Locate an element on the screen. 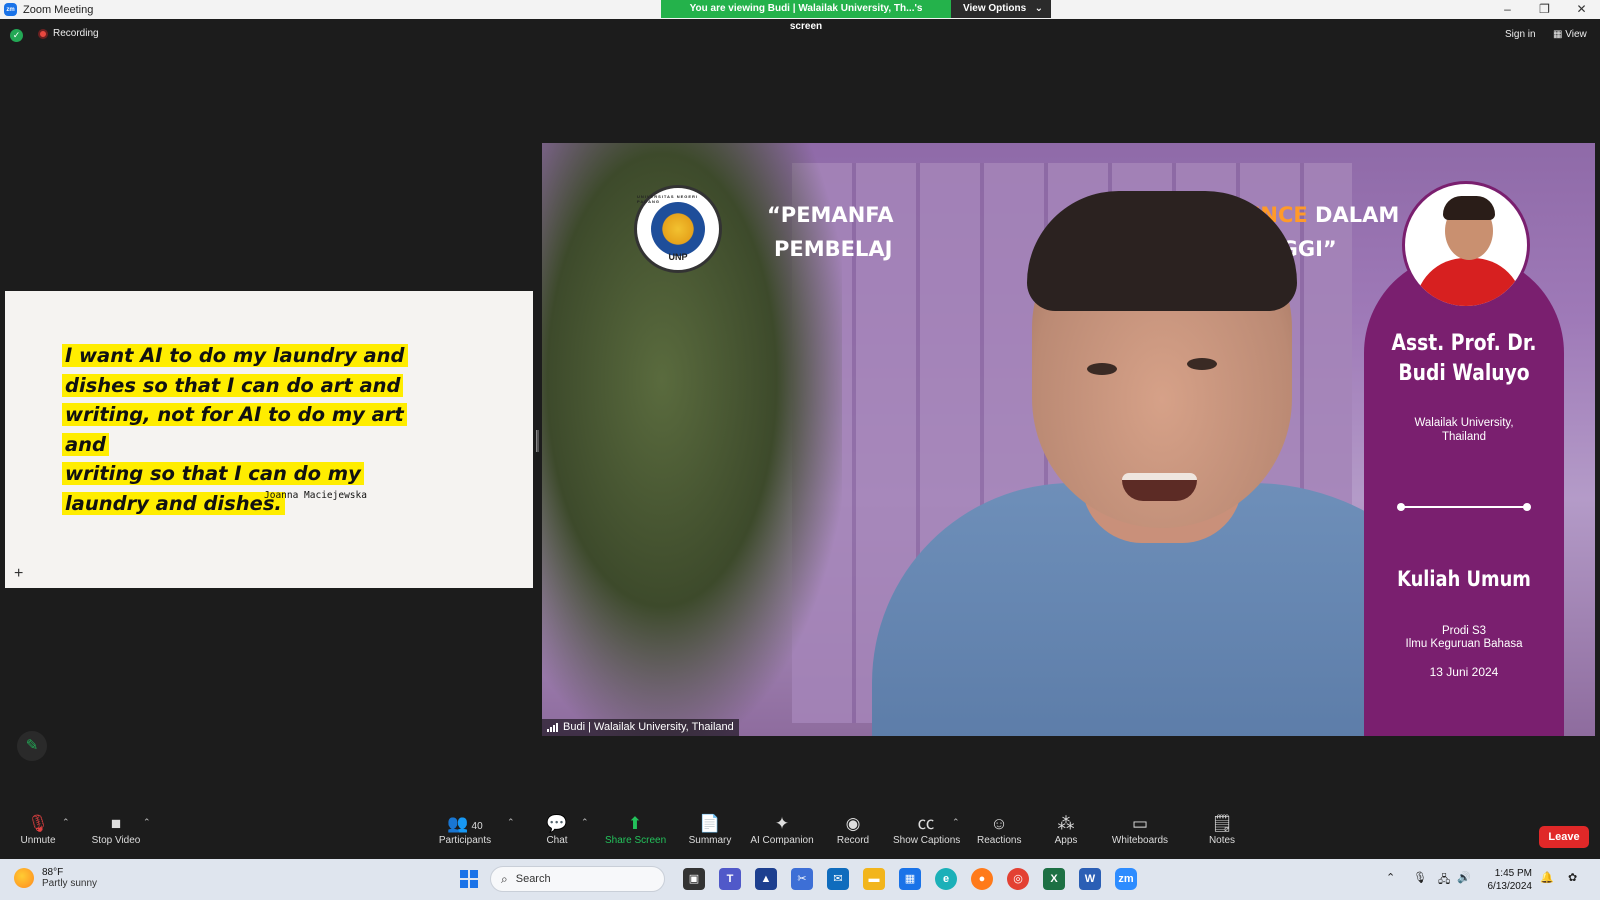 The height and width of the screenshot is (900, 1600). whiteboards-button: ▭ Whiteboards is located at coordinates (1140, 829).